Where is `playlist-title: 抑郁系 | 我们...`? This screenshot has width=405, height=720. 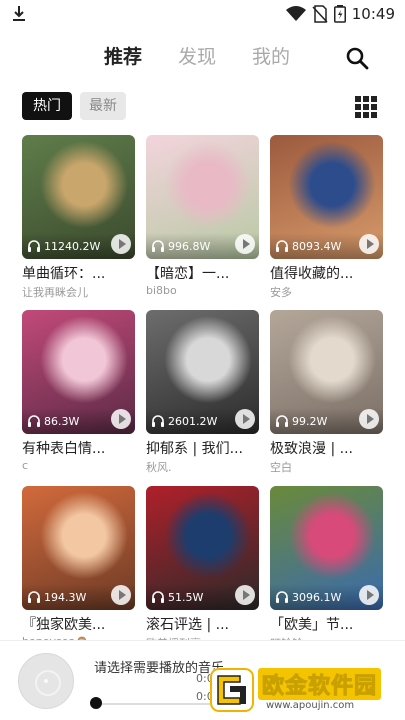
playlist-title: 抑郁系 | 我们... is located at coordinates (202, 448).